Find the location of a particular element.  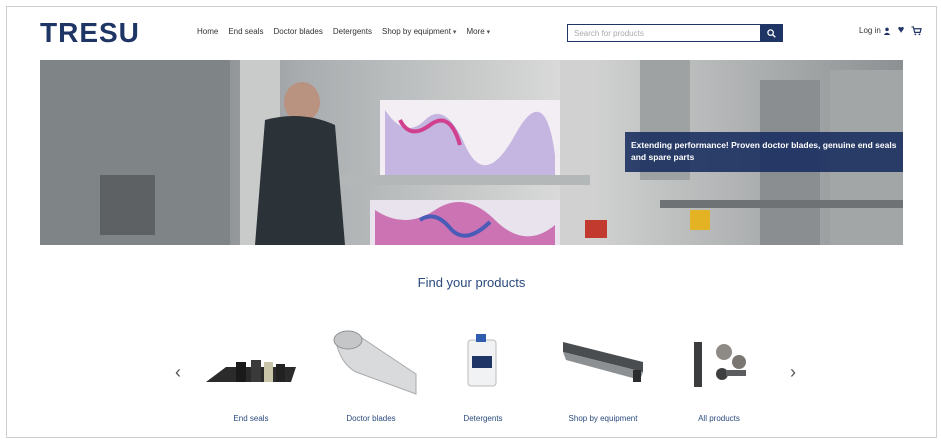

doctor-blades-image is located at coordinates (371, 360).